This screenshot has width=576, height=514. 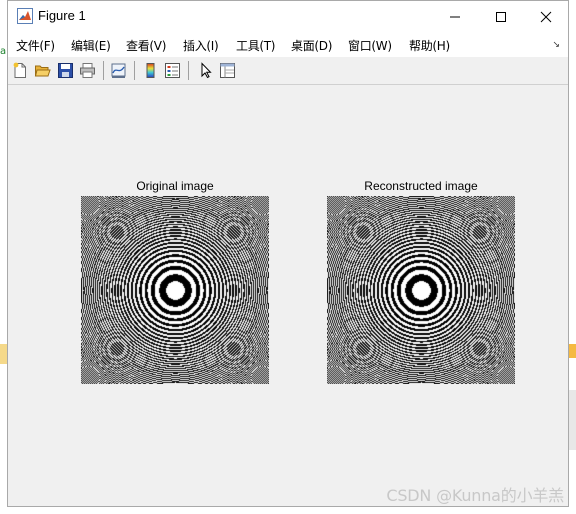 I want to click on maximize-button, so click(x=501, y=16).